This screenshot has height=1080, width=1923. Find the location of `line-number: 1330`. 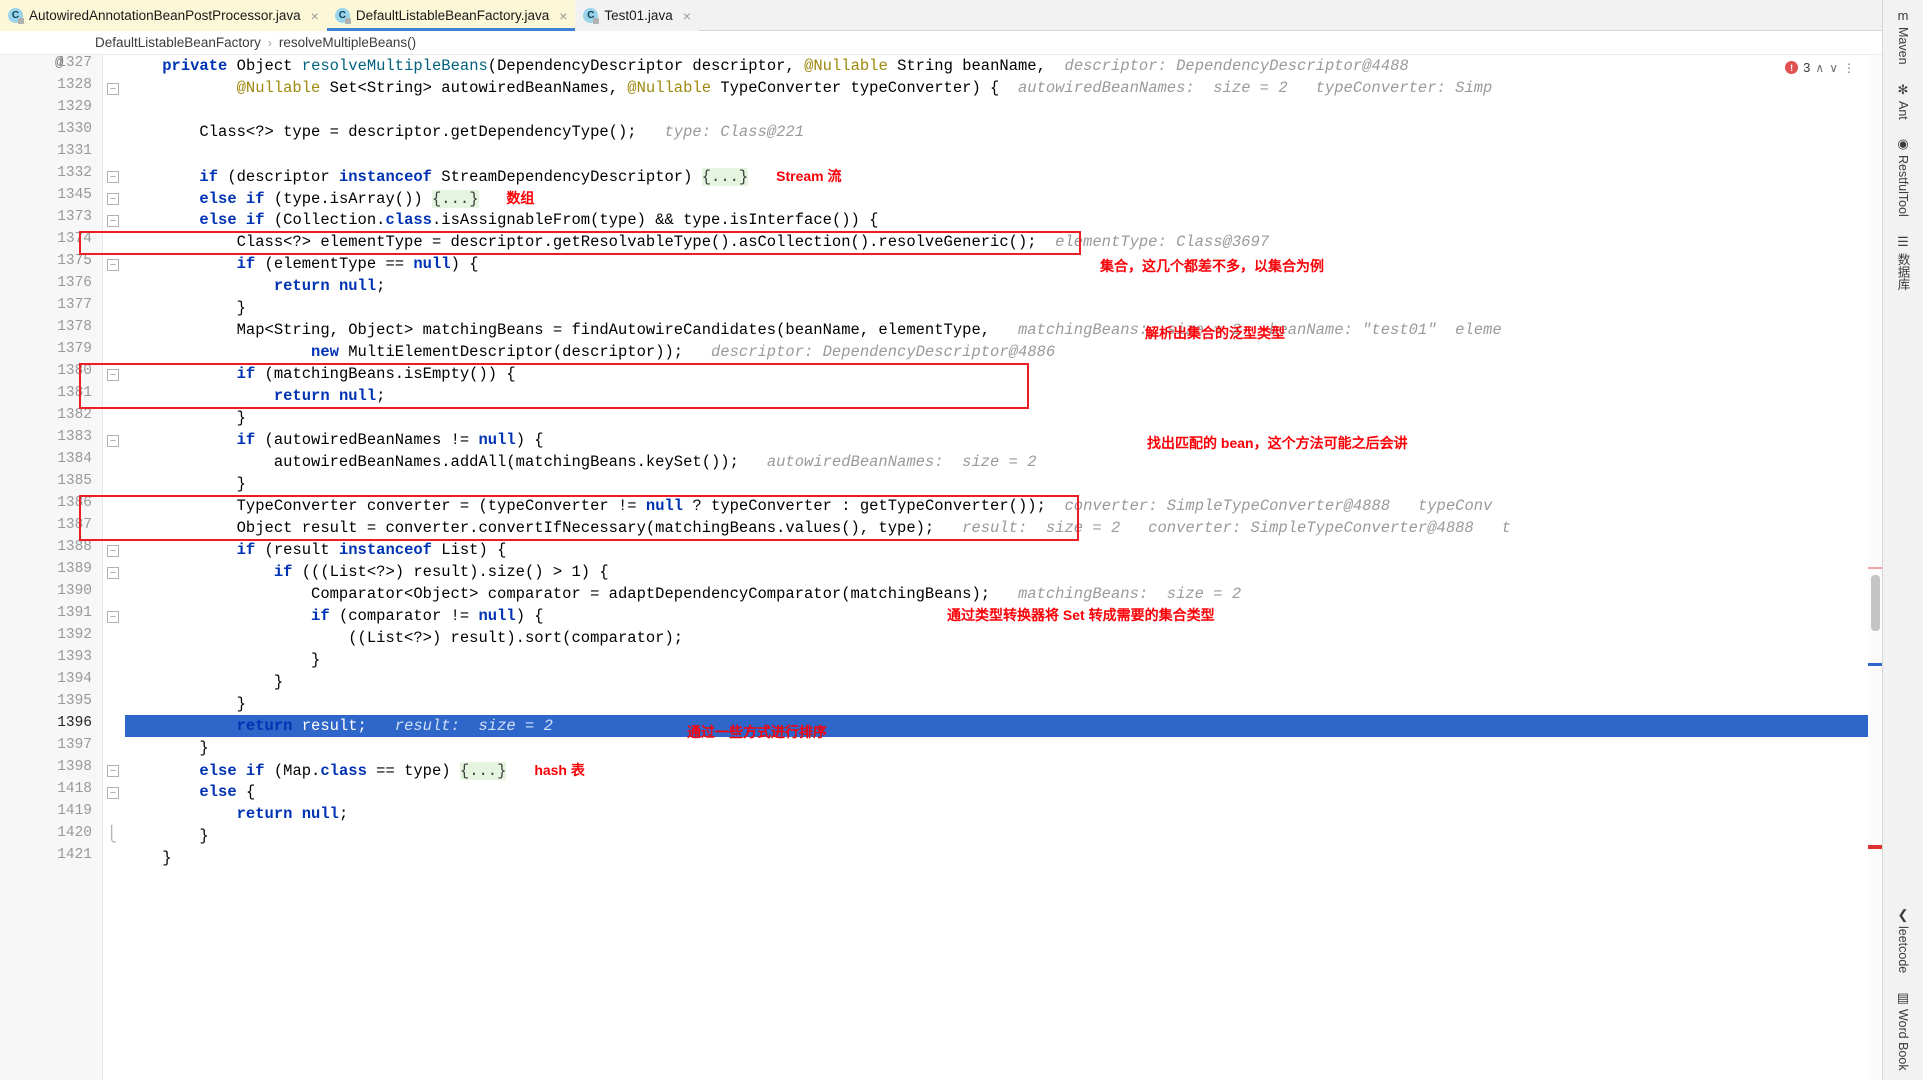

line-number: 1330 is located at coordinates (74, 129).